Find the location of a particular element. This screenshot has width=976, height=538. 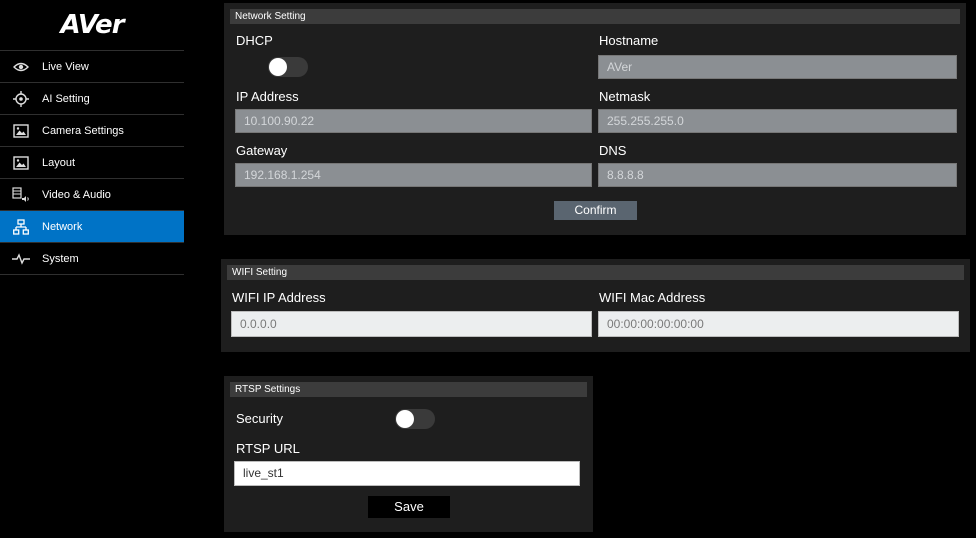

crosshair-icon is located at coordinates (21, 99).